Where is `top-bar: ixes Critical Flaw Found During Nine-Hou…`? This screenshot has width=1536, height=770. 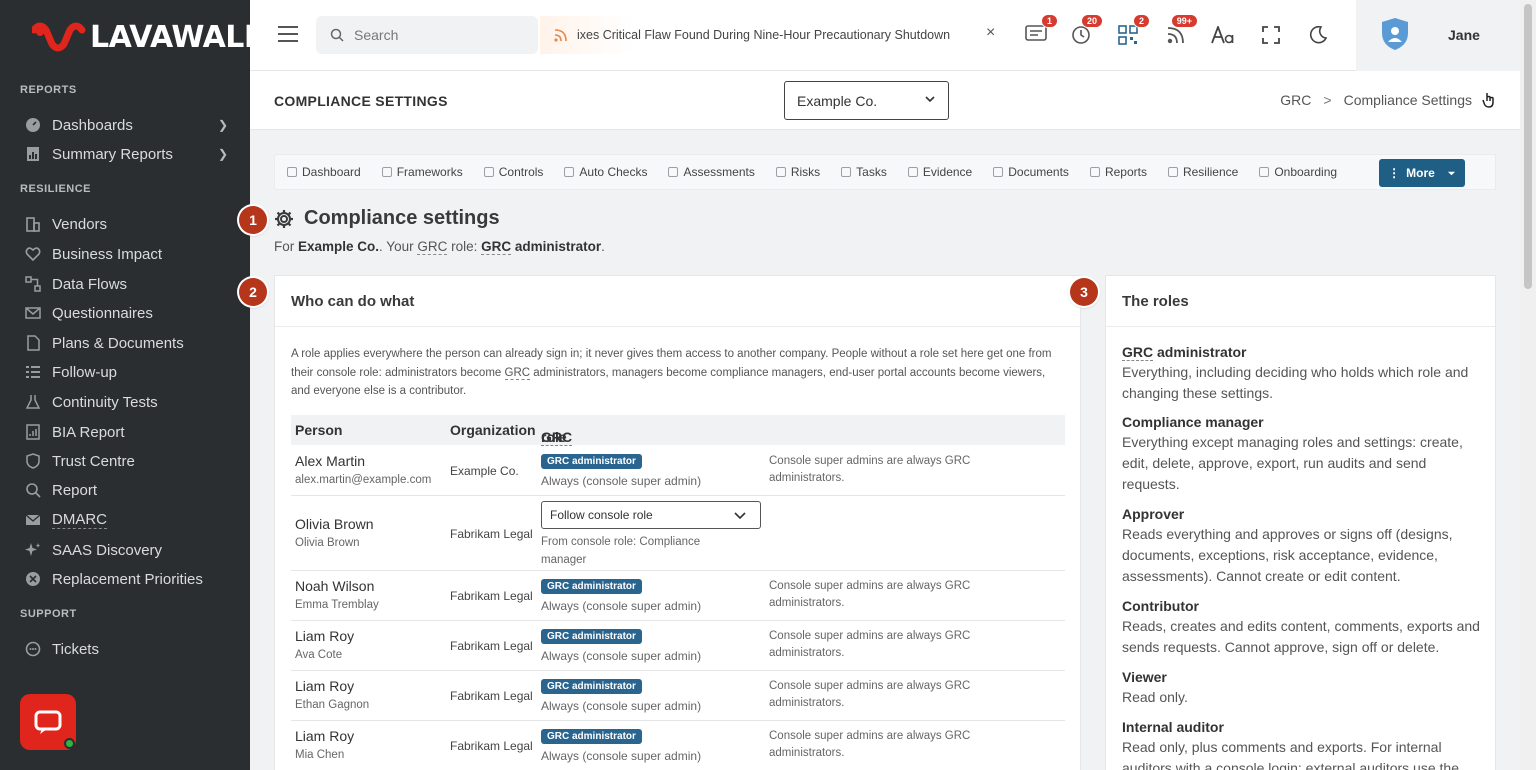 top-bar: ixes Critical Flaw Found During Nine-Hou… is located at coordinates (885, 35).